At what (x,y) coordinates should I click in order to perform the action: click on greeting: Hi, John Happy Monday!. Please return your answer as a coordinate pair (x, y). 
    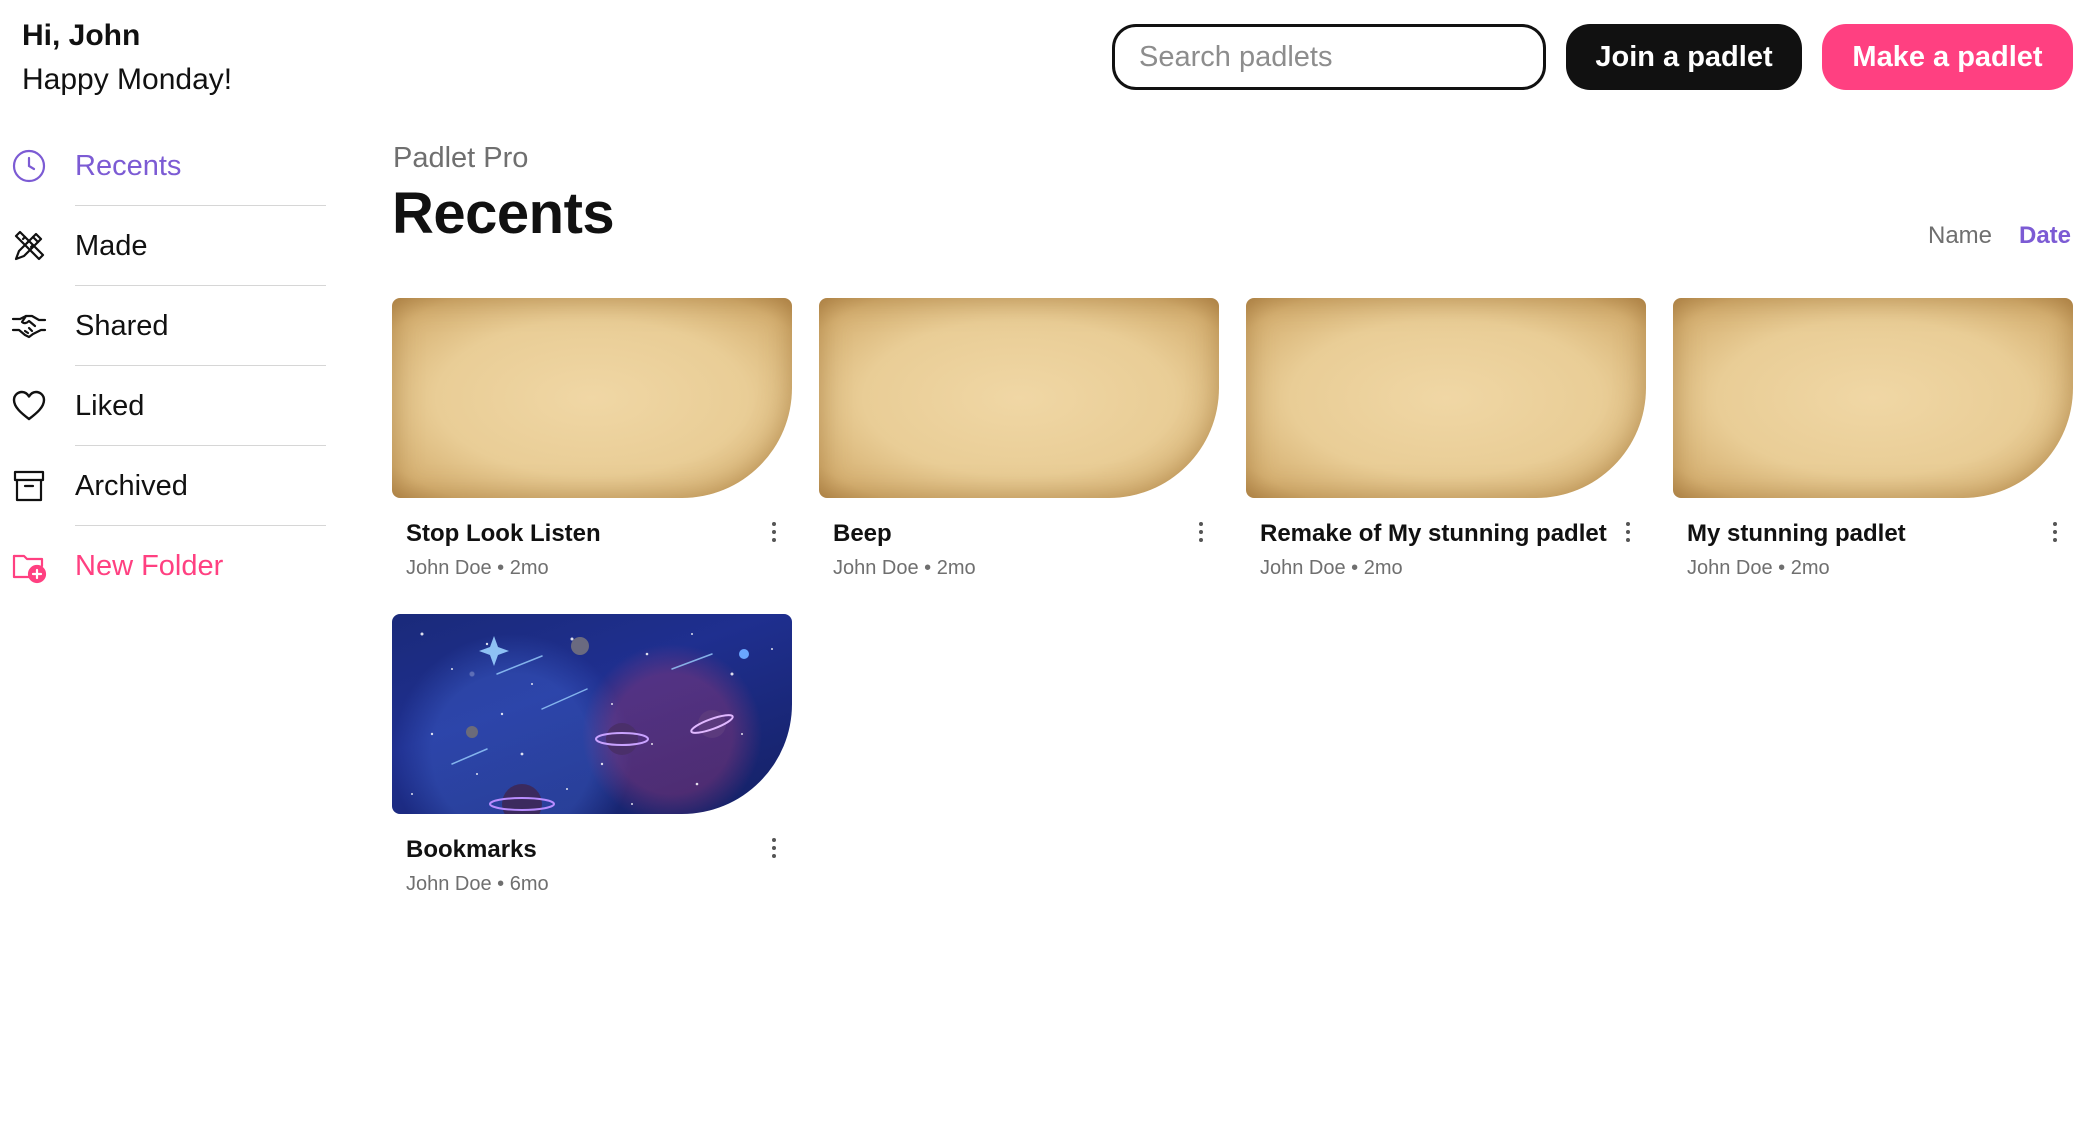
    Looking at the image, I should click on (127, 59).